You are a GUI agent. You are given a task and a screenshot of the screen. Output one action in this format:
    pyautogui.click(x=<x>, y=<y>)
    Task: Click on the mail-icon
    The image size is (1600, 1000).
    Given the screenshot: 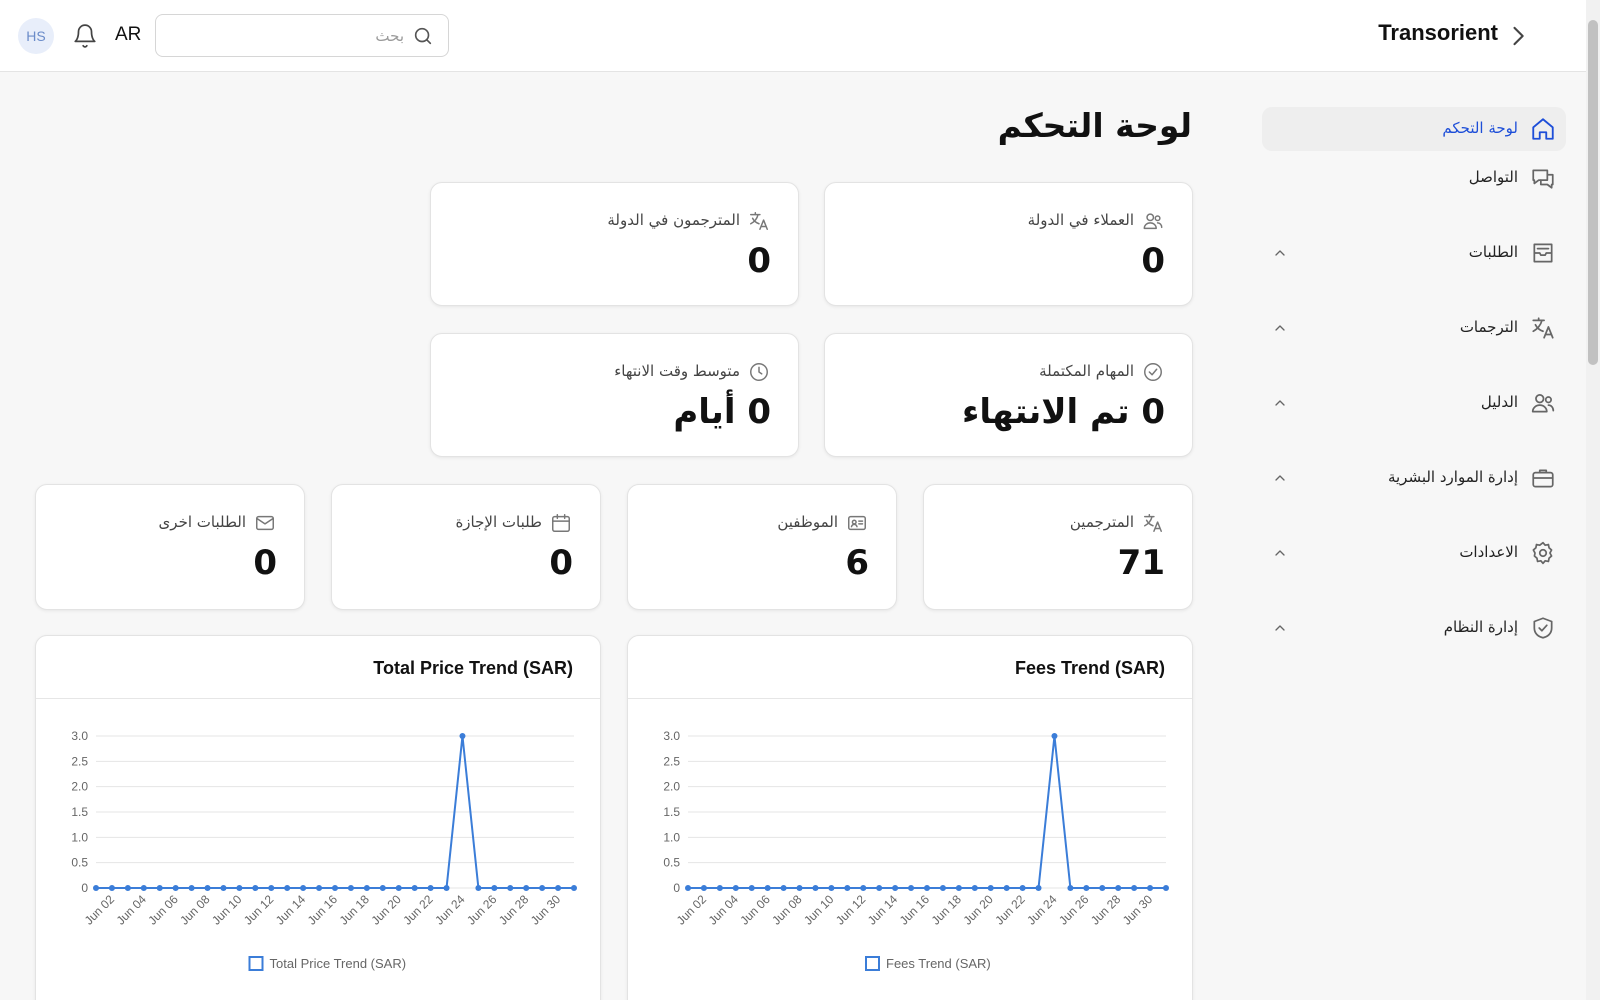 What is the action you would take?
    pyautogui.click(x=265, y=523)
    